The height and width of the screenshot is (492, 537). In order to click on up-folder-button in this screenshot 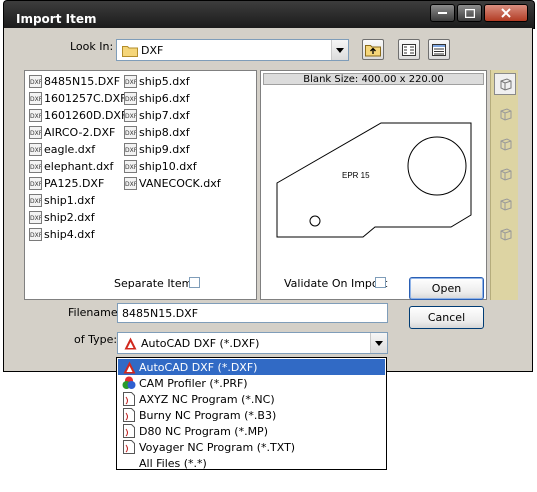, I will do `click(373, 49)`.